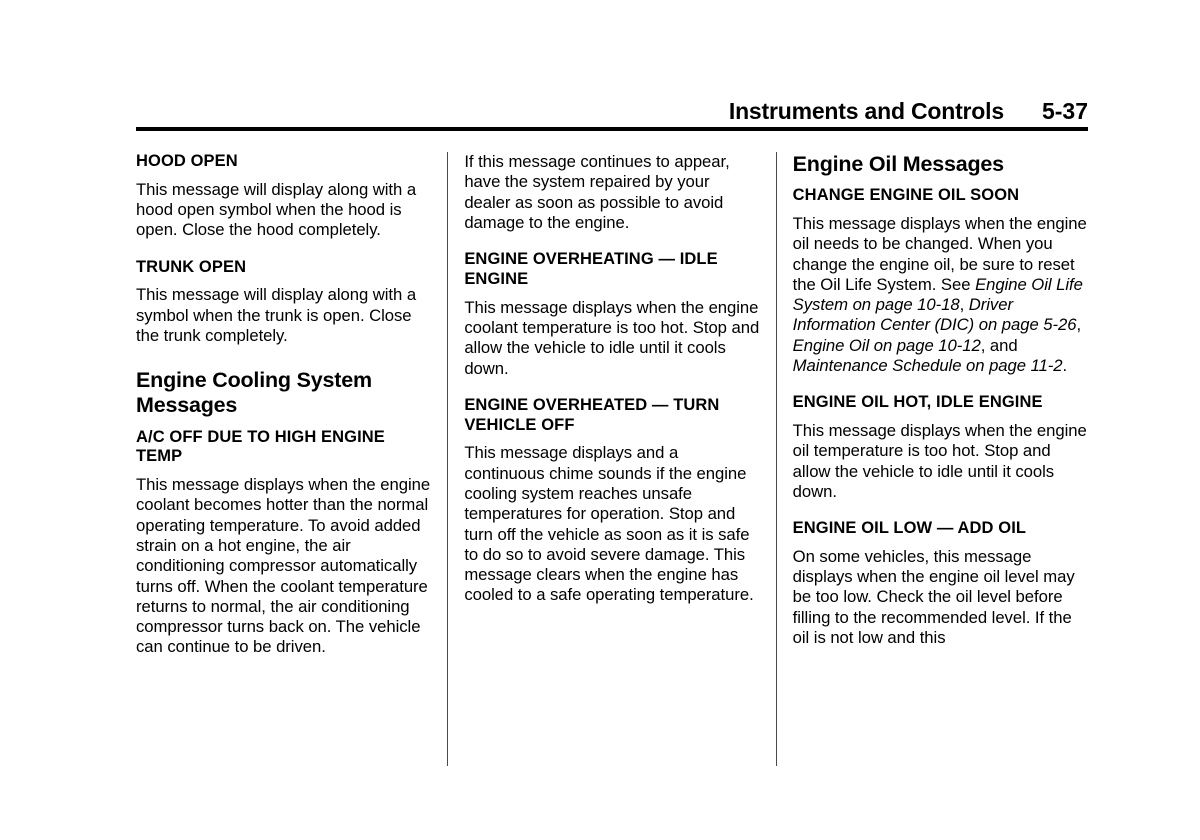 The width and height of the screenshot is (1200, 840). I want to click on heading-engine-overheated-turn-vehicle-off: ENGINE OVERHEATED — TURN VEHICLE OFF, so click(592, 414).